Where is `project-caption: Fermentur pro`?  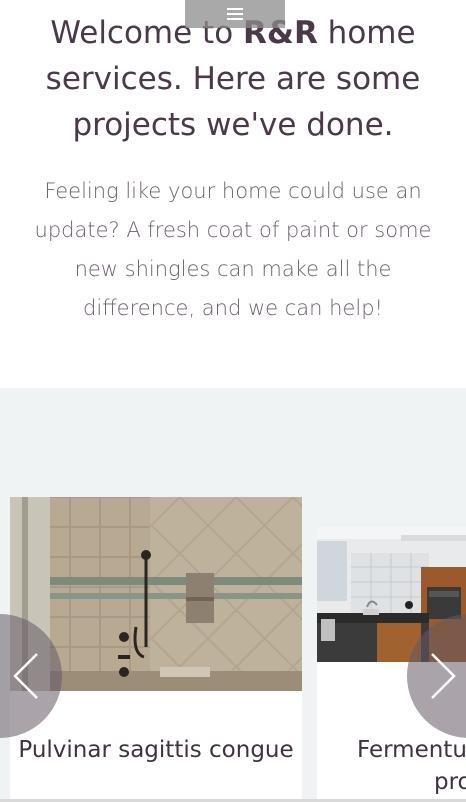
project-caption: Fermentur pro is located at coordinates (411, 766).